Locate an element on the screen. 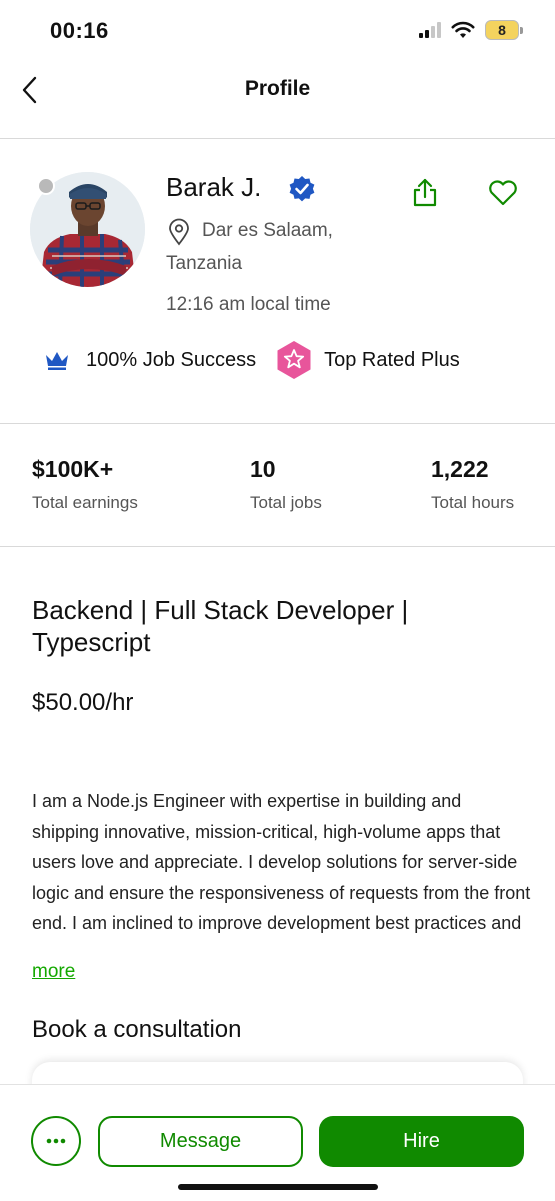 This screenshot has height=1201, width=555. more-dots-icon is located at coordinates (56, 1141).